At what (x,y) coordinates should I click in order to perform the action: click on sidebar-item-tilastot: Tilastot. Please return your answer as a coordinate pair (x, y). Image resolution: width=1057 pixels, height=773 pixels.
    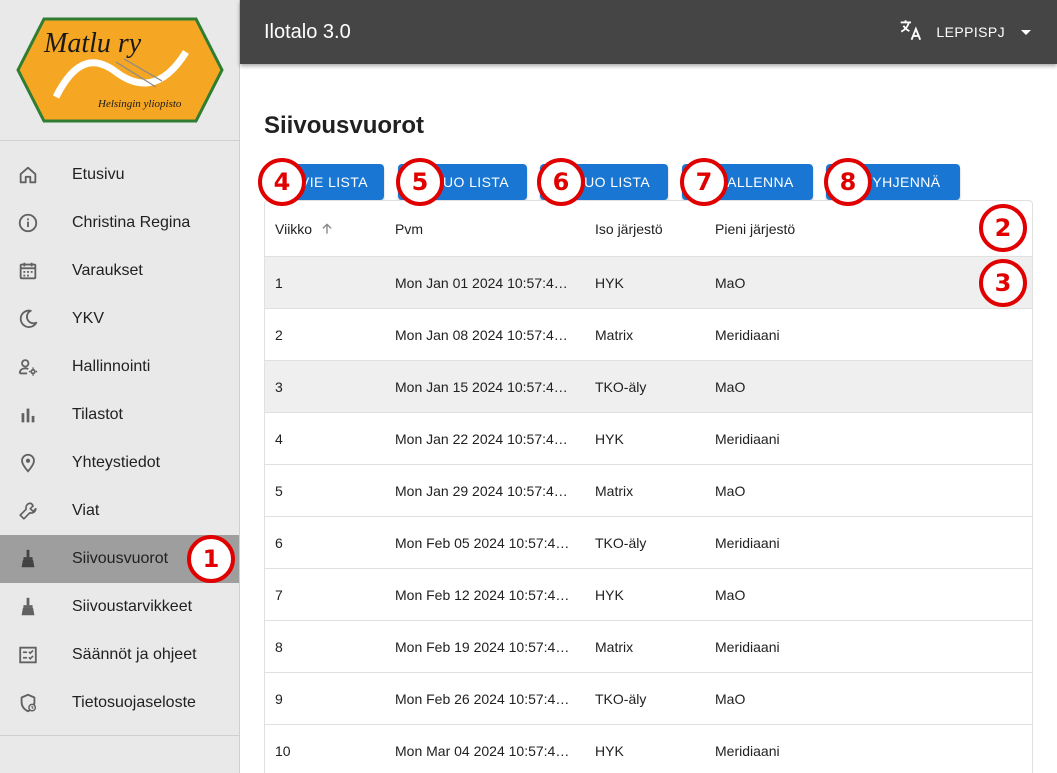
    Looking at the image, I should click on (119, 415).